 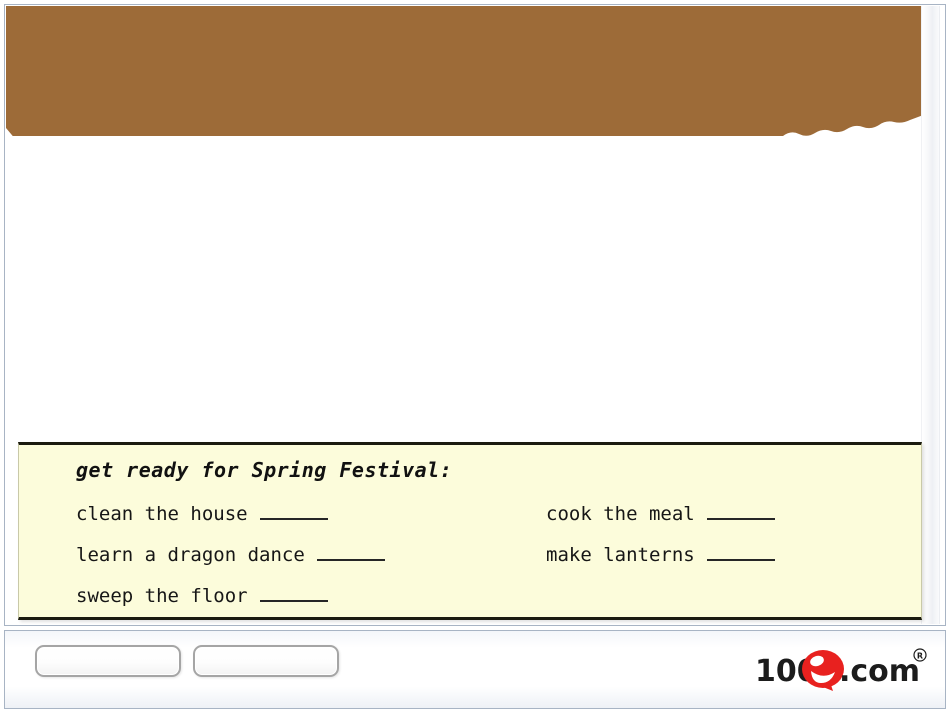 What do you see at coordinates (162, 595) in the screenshot?
I see `task-label: sweep the floor` at bounding box center [162, 595].